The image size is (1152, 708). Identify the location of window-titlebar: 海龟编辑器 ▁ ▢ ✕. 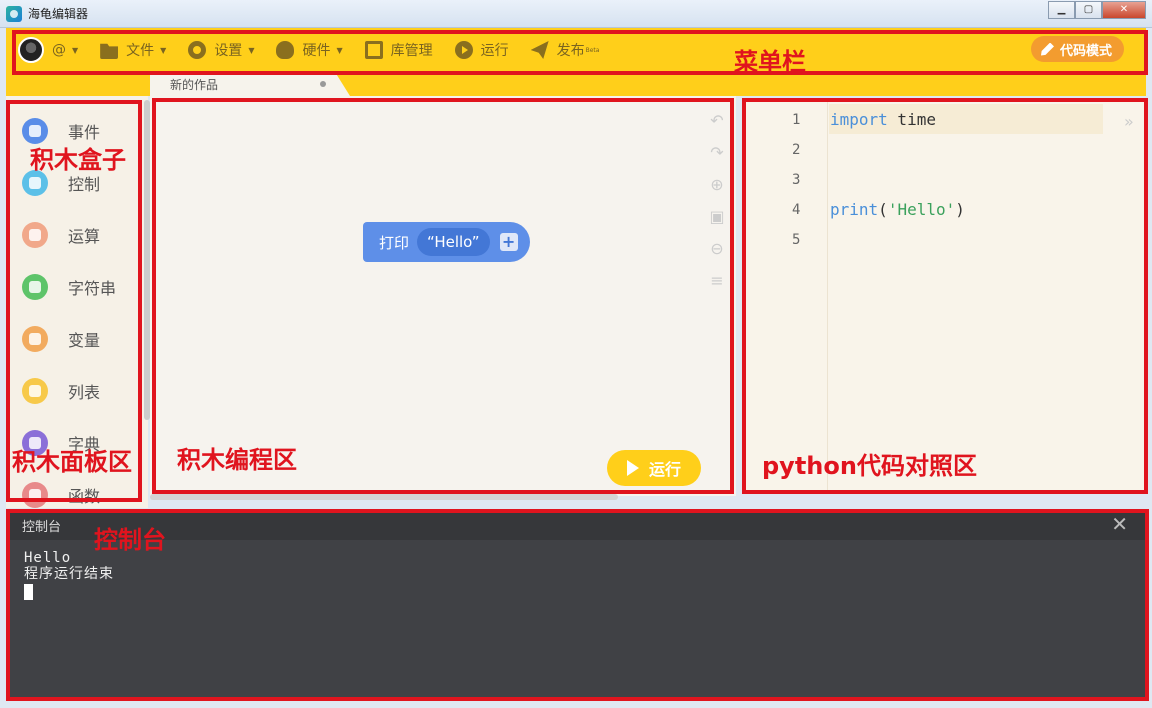
(576, 14).